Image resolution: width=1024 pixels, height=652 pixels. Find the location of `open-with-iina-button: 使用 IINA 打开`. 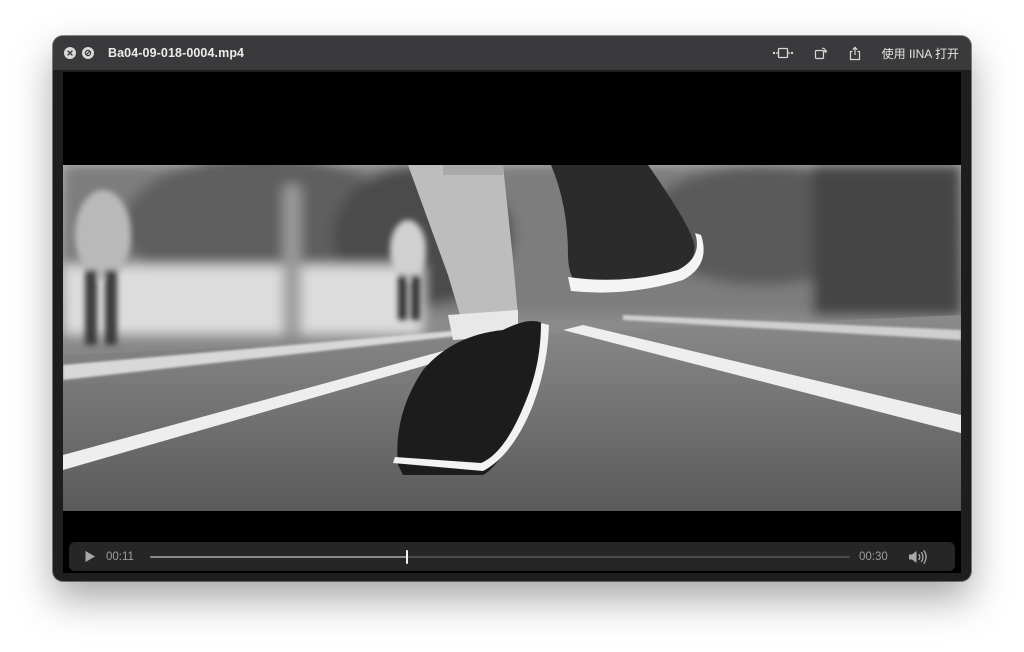

open-with-iina-button: 使用 IINA 打开 is located at coordinates (920, 53).